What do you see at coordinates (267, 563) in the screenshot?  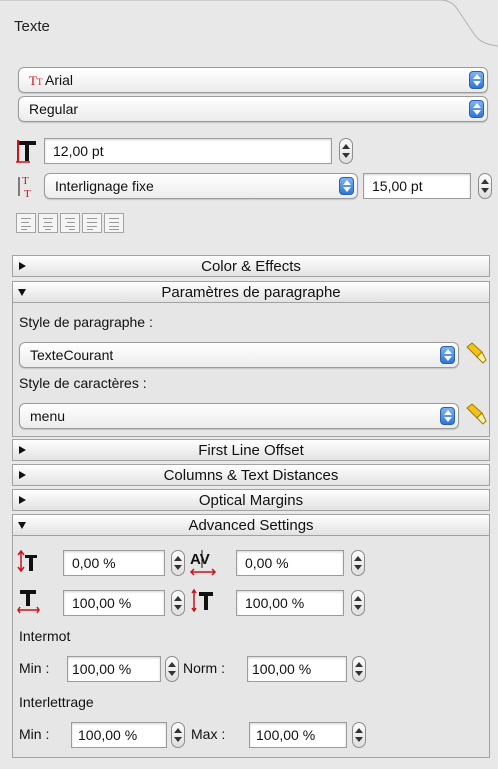 I see `tracking-value: 0,00 %` at bounding box center [267, 563].